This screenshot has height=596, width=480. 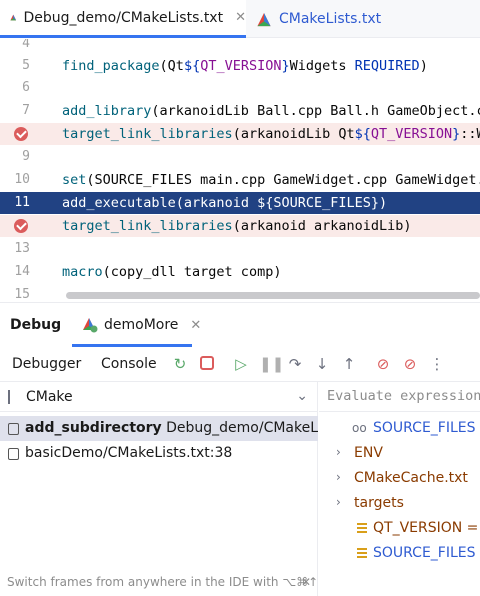 What do you see at coordinates (240, 249) in the screenshot?
I see `code-line: 13` at bounding box center [240, 249].